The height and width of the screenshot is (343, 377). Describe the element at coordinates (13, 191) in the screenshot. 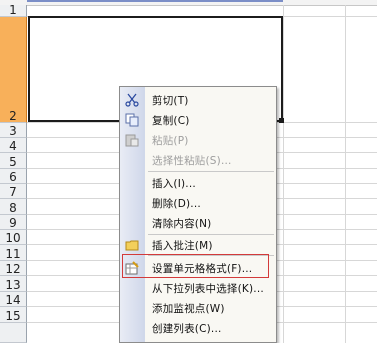

I see `row-header-7: 7` at that location.